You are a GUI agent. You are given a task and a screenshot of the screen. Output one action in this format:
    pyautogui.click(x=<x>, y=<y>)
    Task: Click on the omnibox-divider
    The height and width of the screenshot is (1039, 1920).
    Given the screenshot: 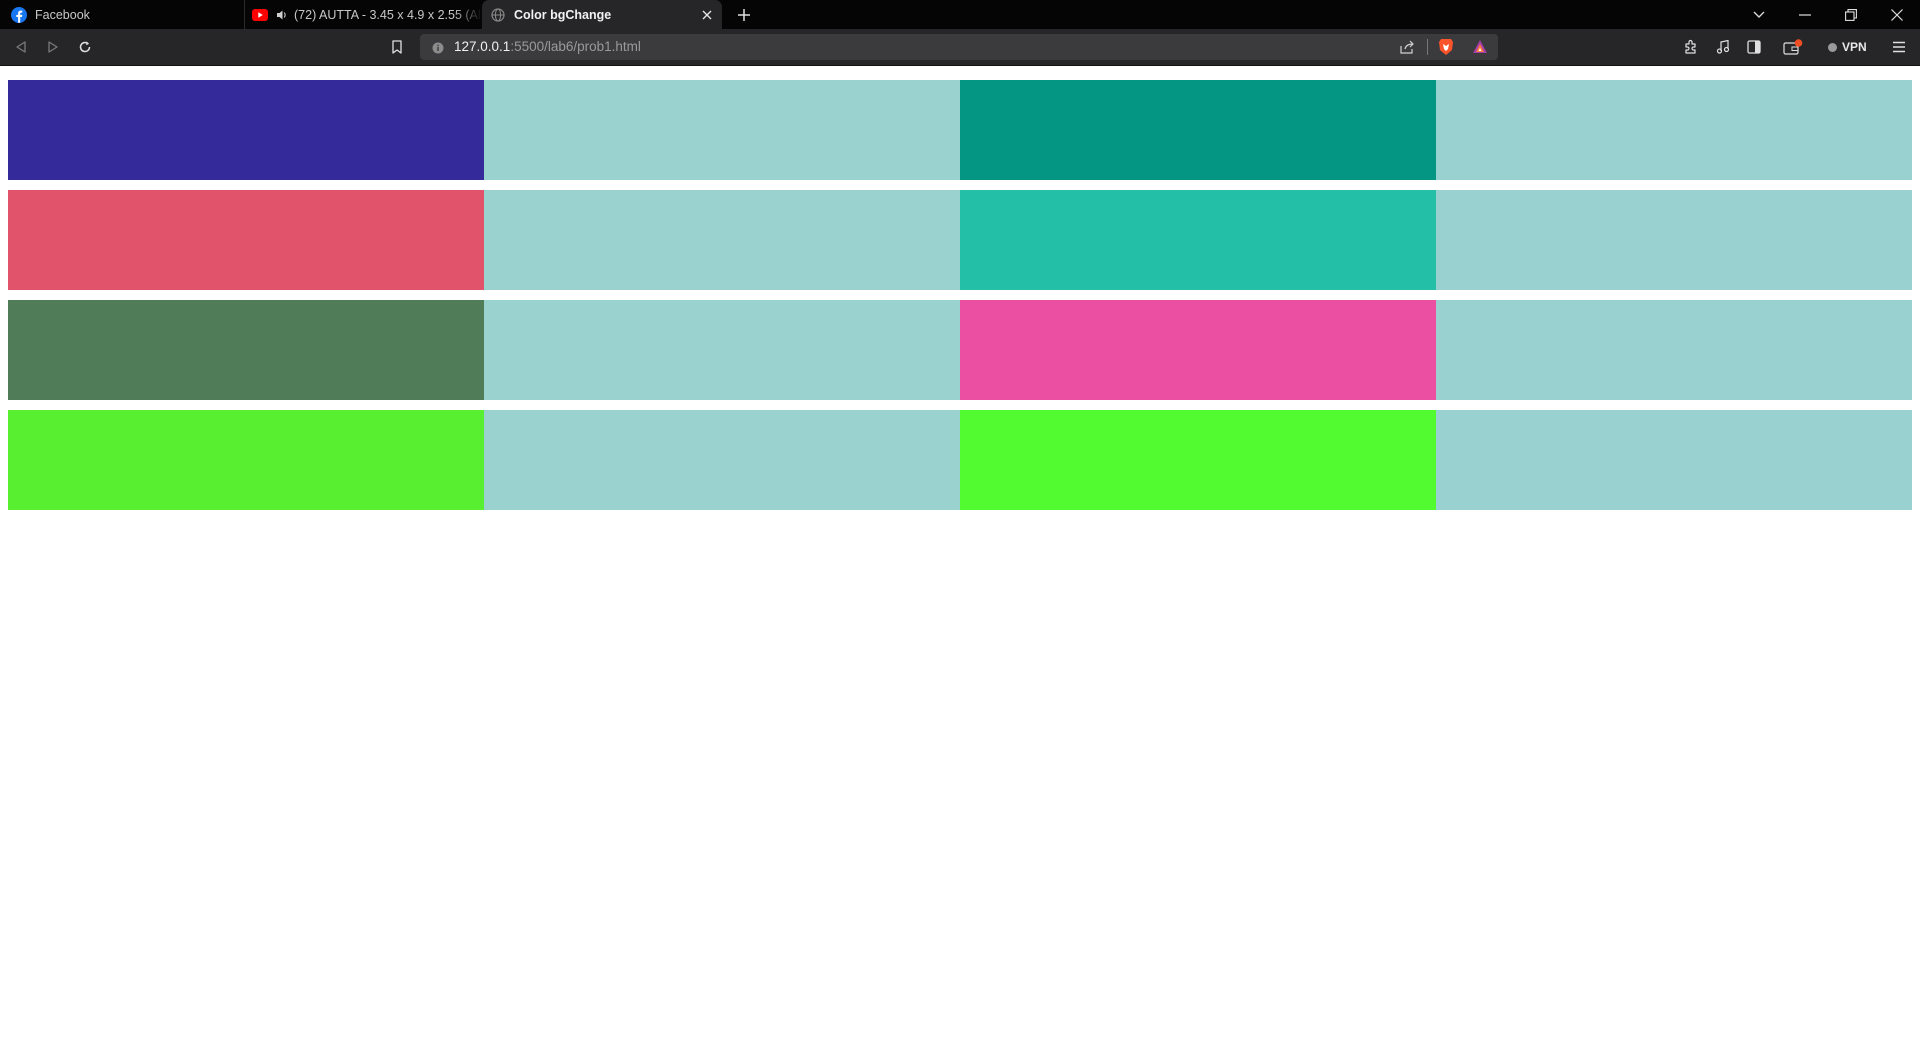 What is the action you would take?
    pyautogui.click(x=1427, y=47)
    